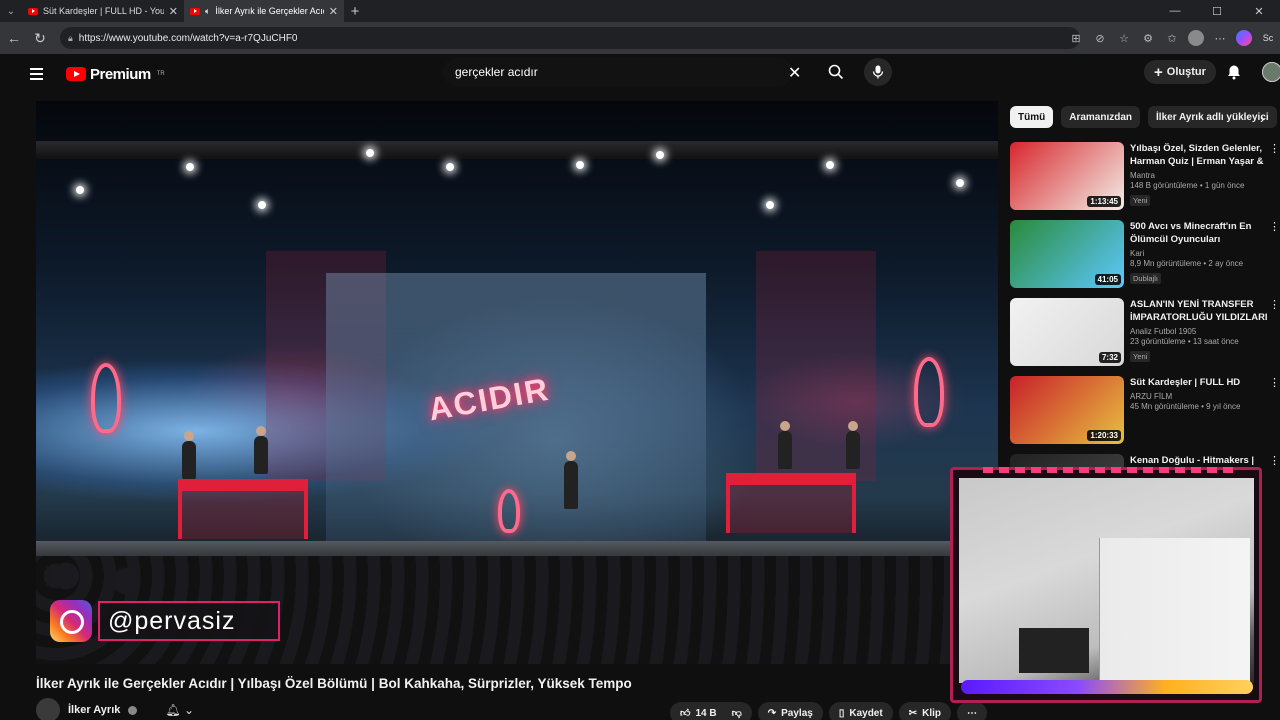  I want to click on search-button, so click(836, 72).